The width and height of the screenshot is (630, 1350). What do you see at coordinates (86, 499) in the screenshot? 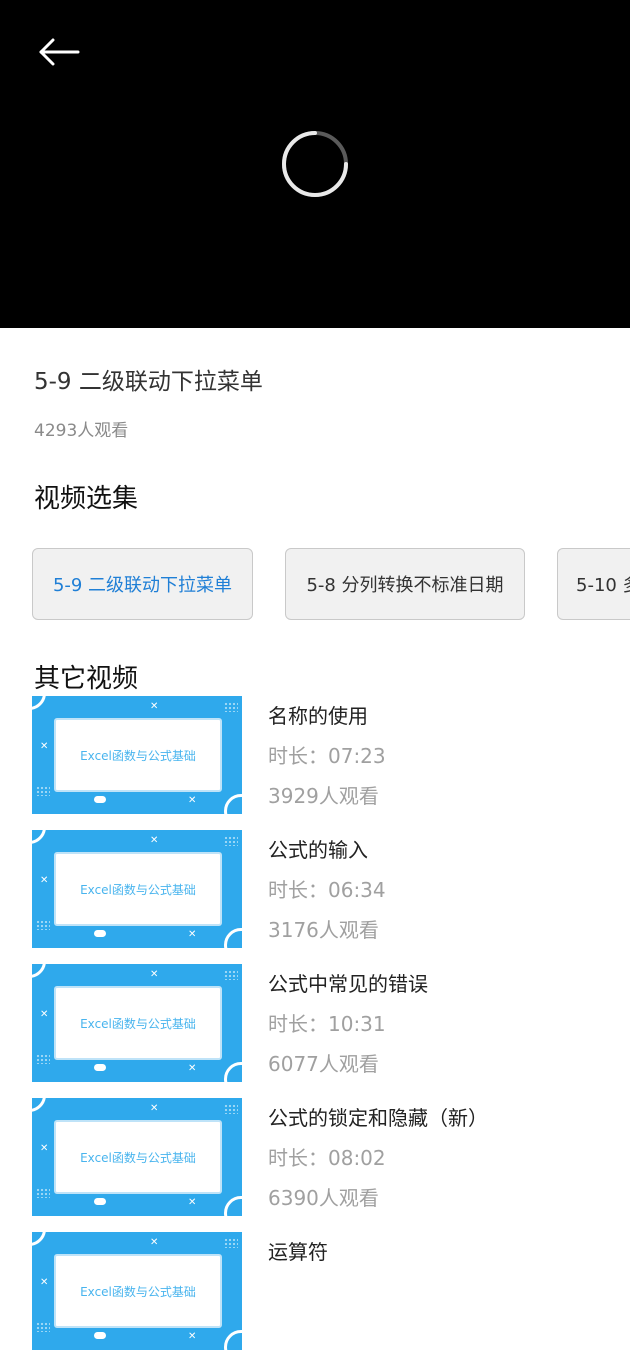
I see `episodes-section-title: 视频选集` at bounding box center [86, 499].